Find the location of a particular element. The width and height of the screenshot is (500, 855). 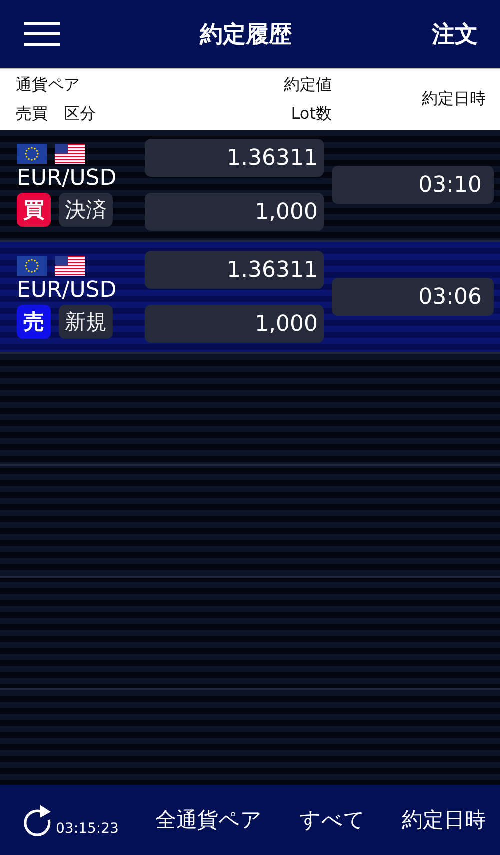

column-header: 約定値 is located at coordinates (308, 85).